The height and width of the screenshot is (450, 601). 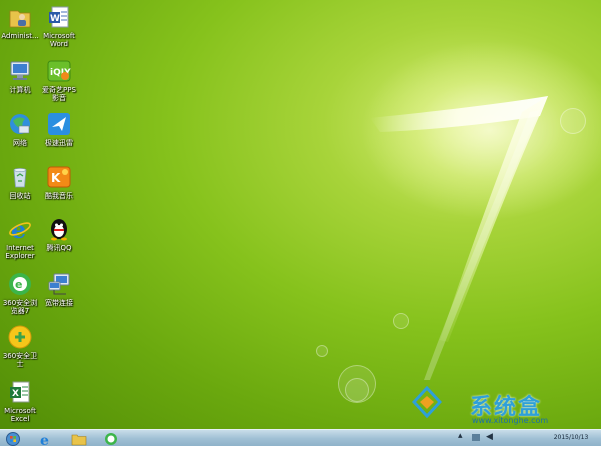 What do you see at coordinates (20, 360) in the screenshot?
I see `icon-label: 360安全卫士` at bounding box center [20, 360].